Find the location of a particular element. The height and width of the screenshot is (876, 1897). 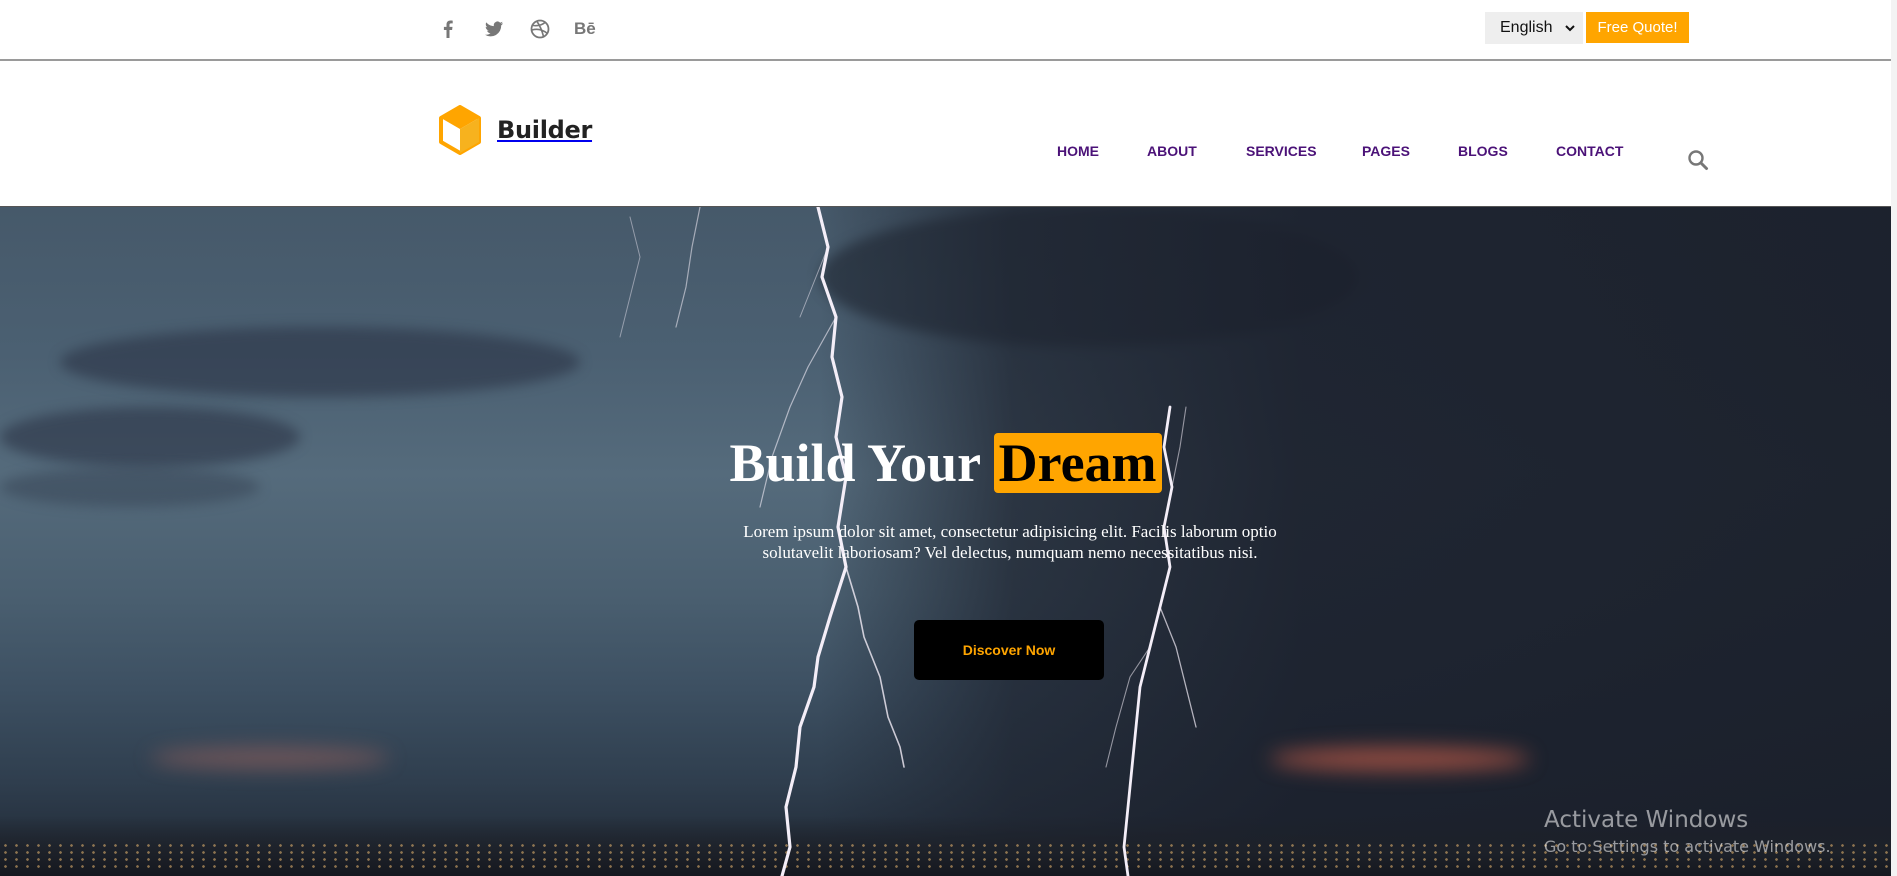

main-nav: HOME ABOUT SERVICES PAGES BLOGS CONTACT is located at coordinates (1346, 151).